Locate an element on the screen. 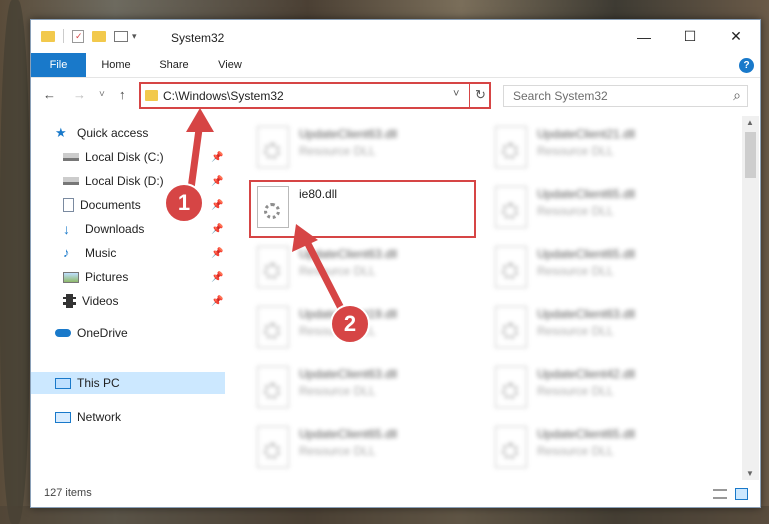  tab-share: Share is located at coordinates (174, 65).